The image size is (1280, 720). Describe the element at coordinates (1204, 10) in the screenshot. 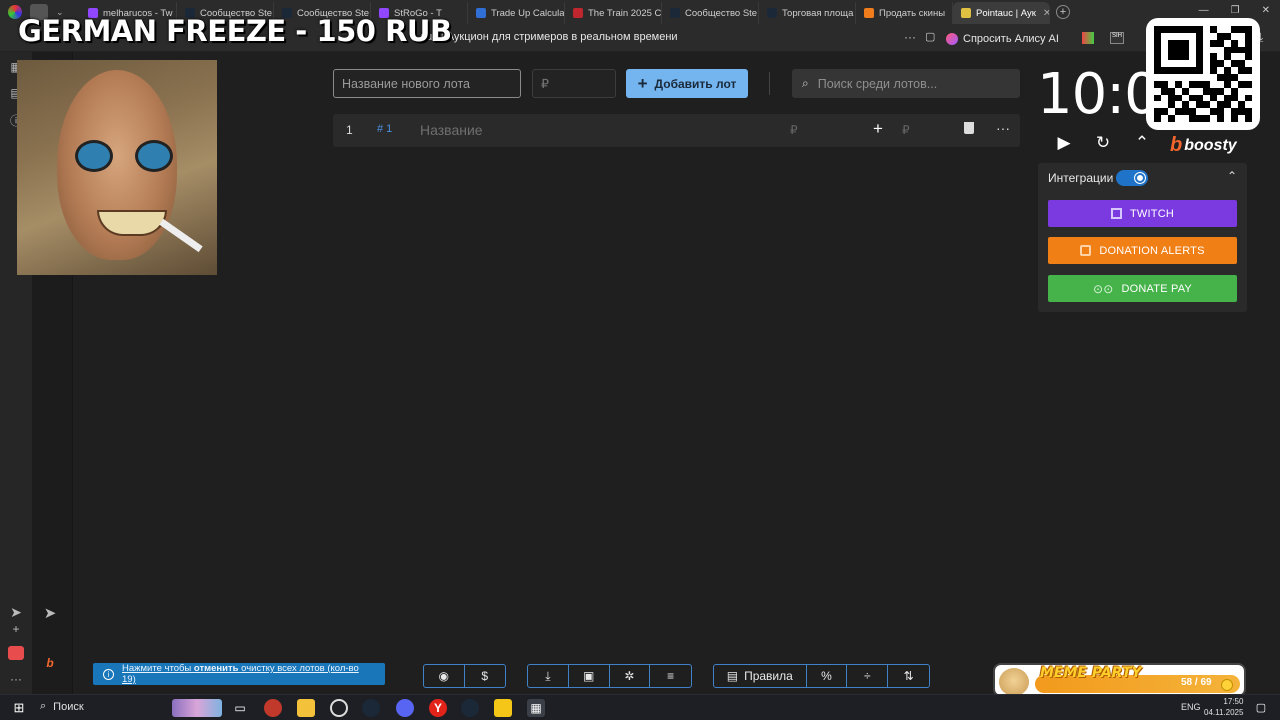

I see `minimize-icon: —` at that location.